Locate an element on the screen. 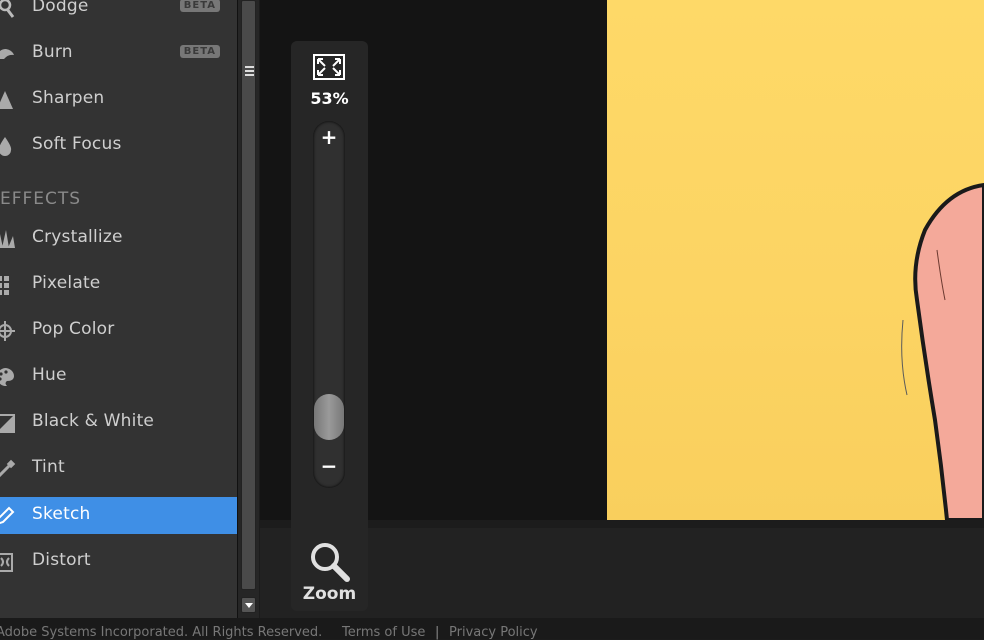 Image resolution: width=984 pixels, height=640 pixels. sidebar-item-label: Crystallize is located at coordinates (77, 237).